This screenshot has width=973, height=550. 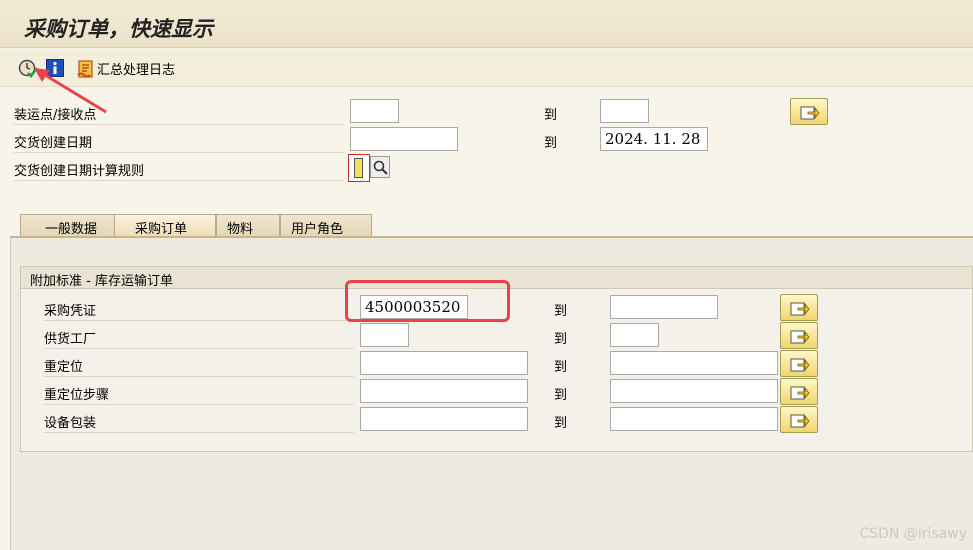 I want to click on equipment-packaging-to-label: 到, so click(x=561, y=423).